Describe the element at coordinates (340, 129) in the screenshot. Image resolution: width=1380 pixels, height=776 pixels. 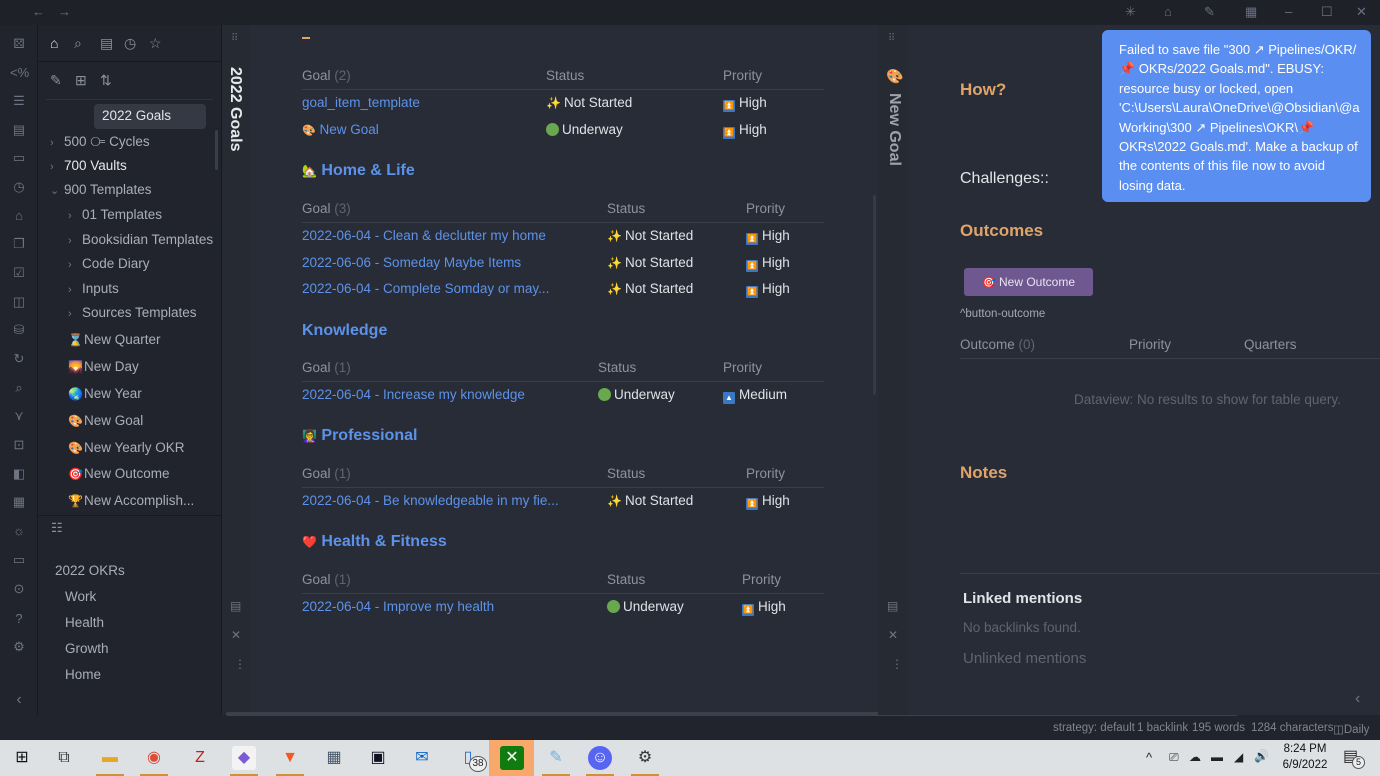
I see `goal-link: 🎨 New Goal` at that location.